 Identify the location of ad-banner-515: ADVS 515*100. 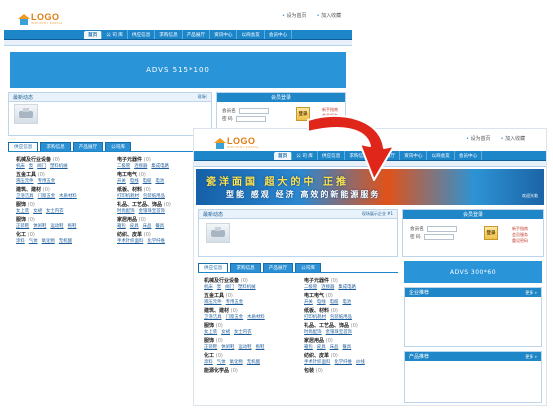
(178, 70).